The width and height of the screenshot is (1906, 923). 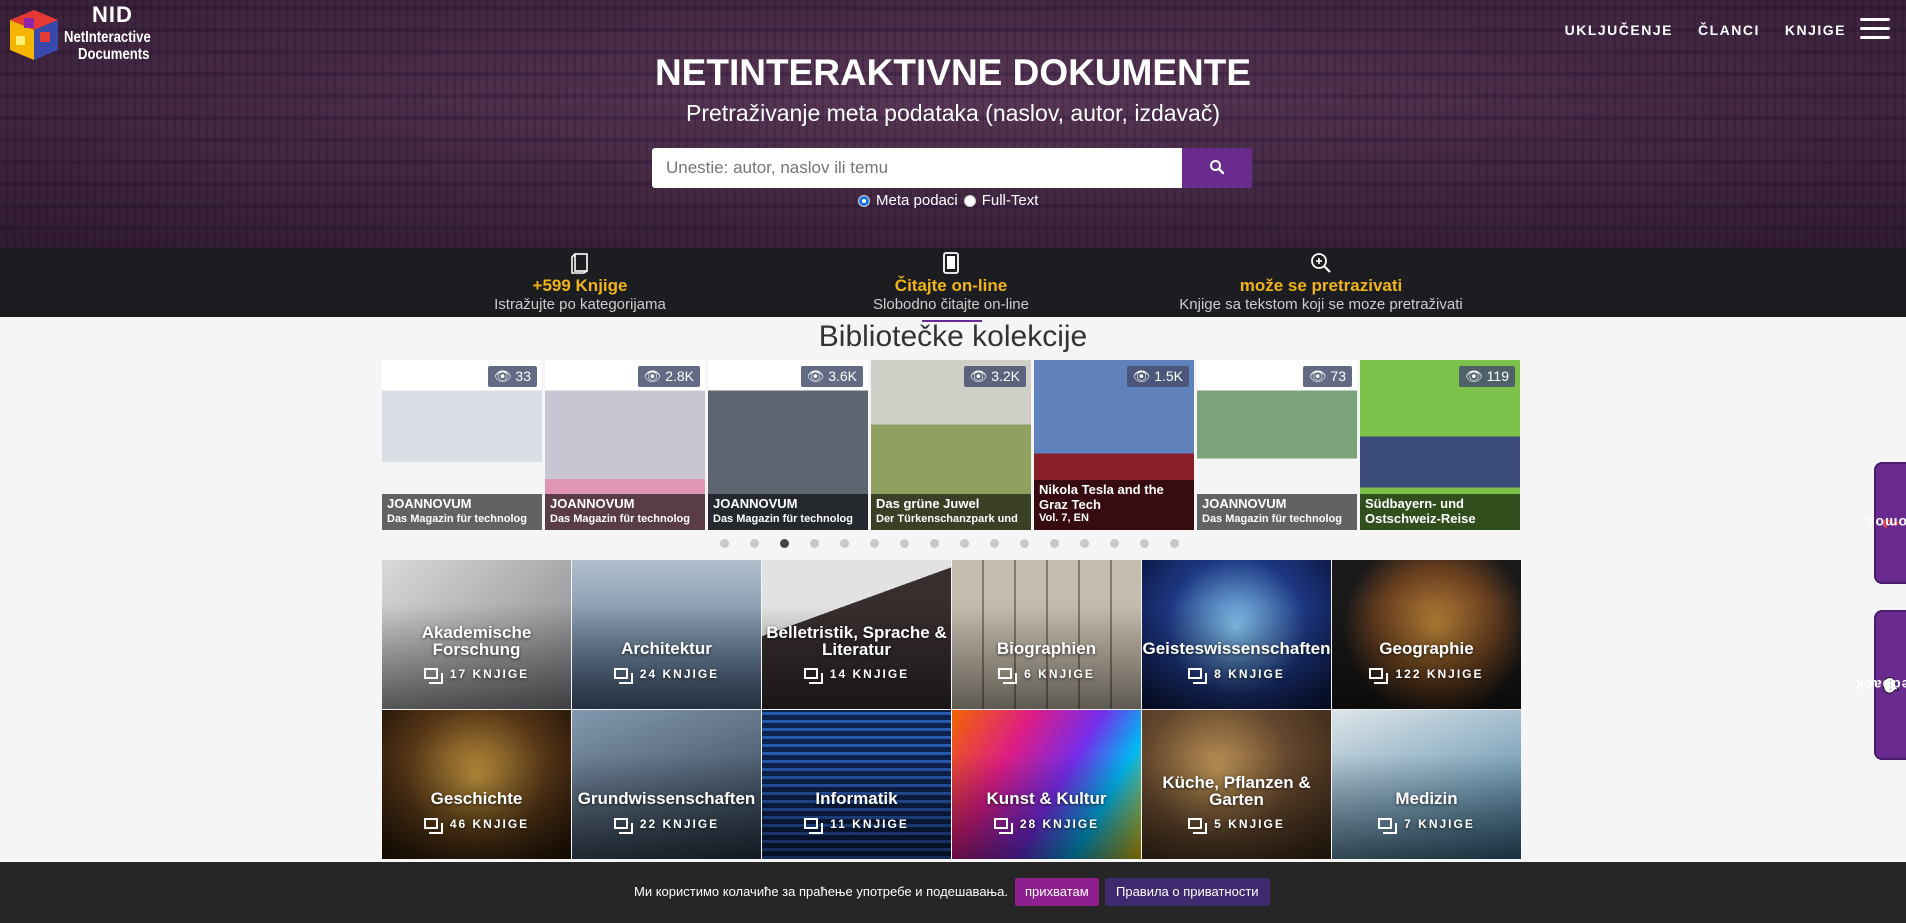 I want to click on feature-online: Čitajte on-line Slobodno čitajte on-line, so click(x=951, y=280).